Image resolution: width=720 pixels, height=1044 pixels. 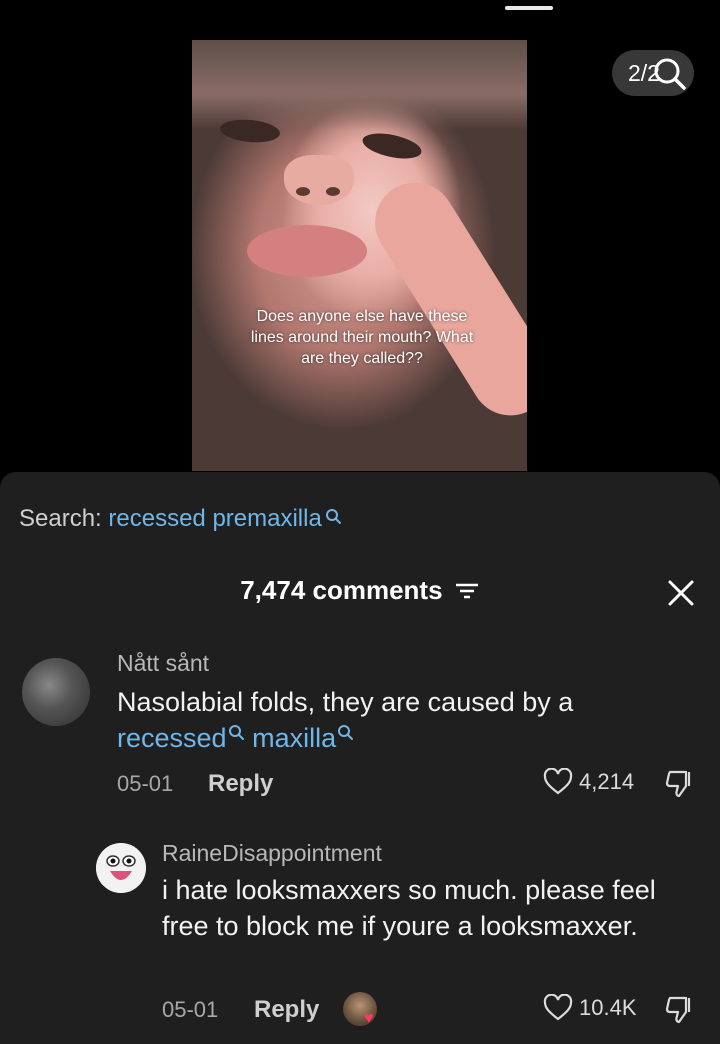 What do you see at coordinates (294, 738) in the screenshot?
I see `search-link-maxilla: maxilla` at bounding box center [294, 738].